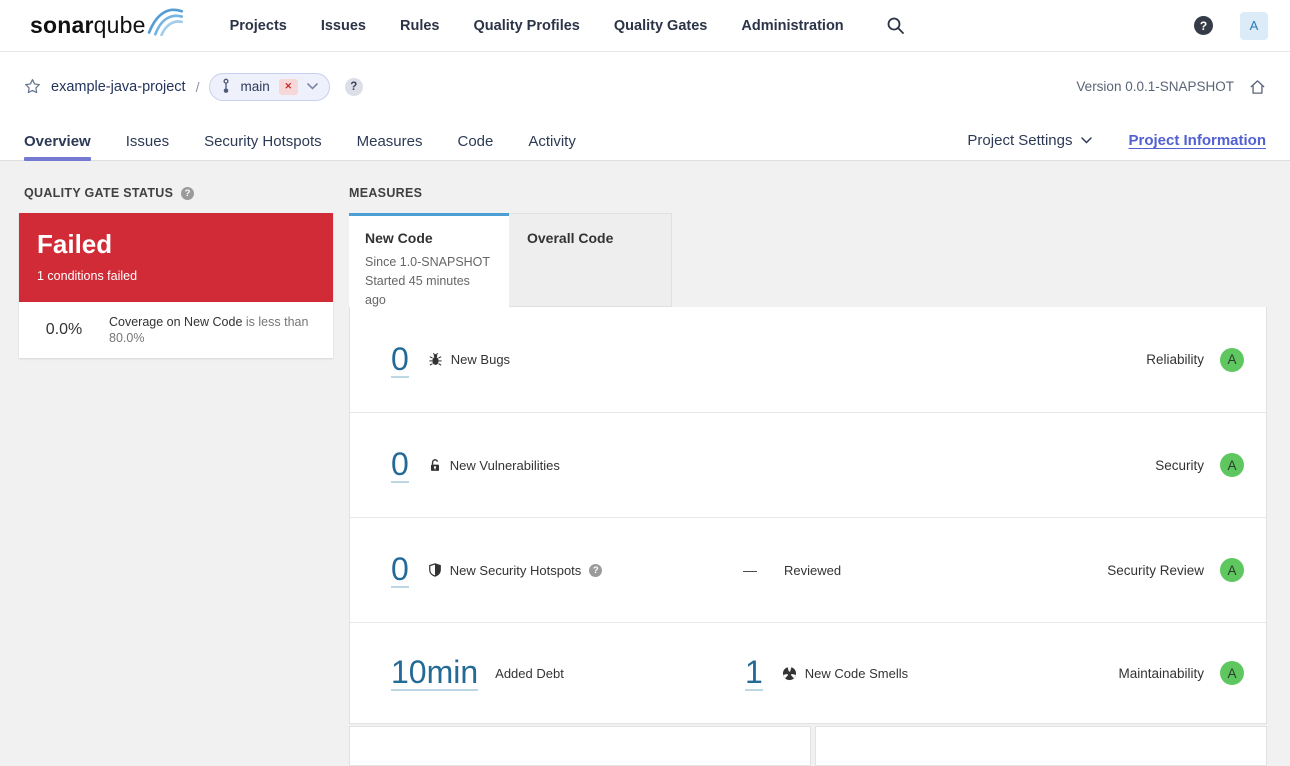  I want to click on measure-row-bugs: 0 New Bugs, so click(808, 359).